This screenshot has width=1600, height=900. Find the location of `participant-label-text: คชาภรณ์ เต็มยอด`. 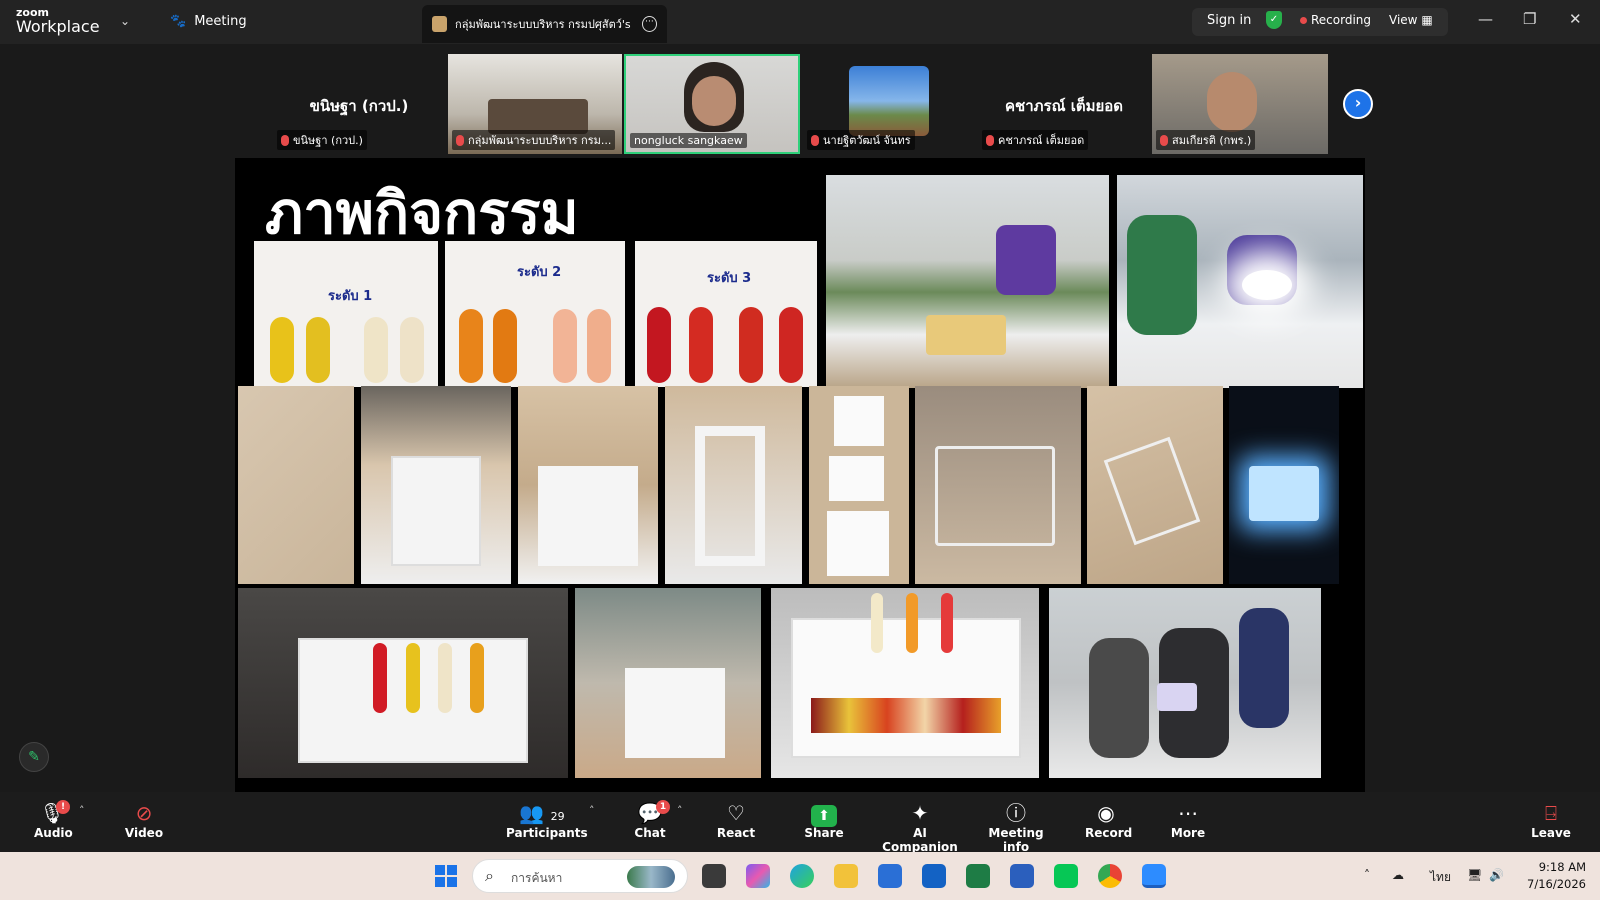

participant-label-text: คชาภรณ์ เต็มยอด is located at coordinates (1041, 140).